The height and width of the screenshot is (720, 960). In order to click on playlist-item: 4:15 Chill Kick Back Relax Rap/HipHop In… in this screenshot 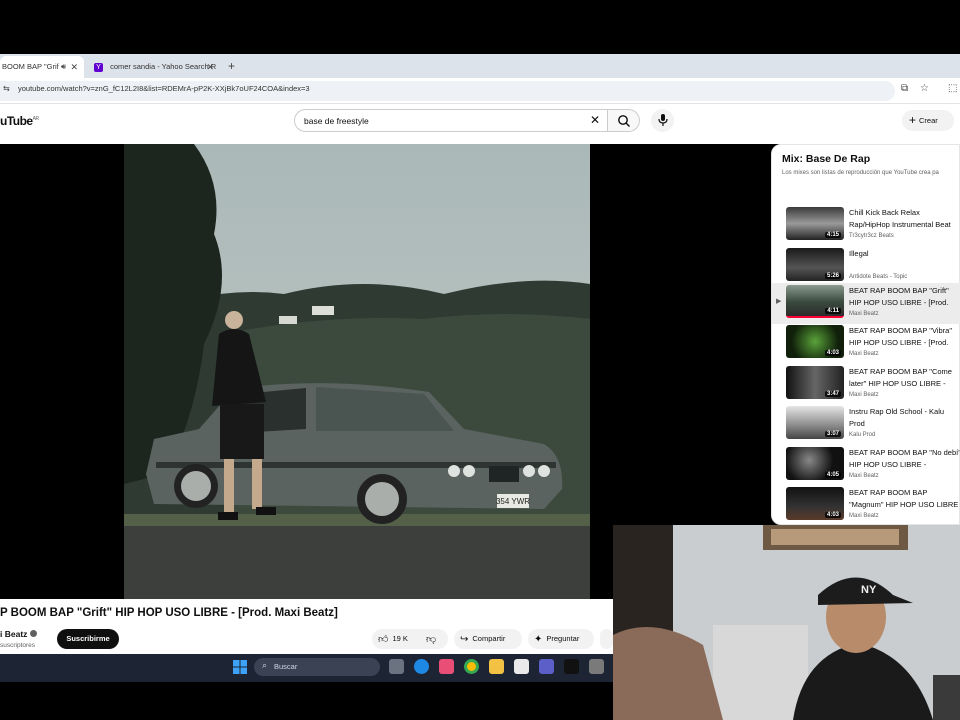, I will do `click(866, 225)`.